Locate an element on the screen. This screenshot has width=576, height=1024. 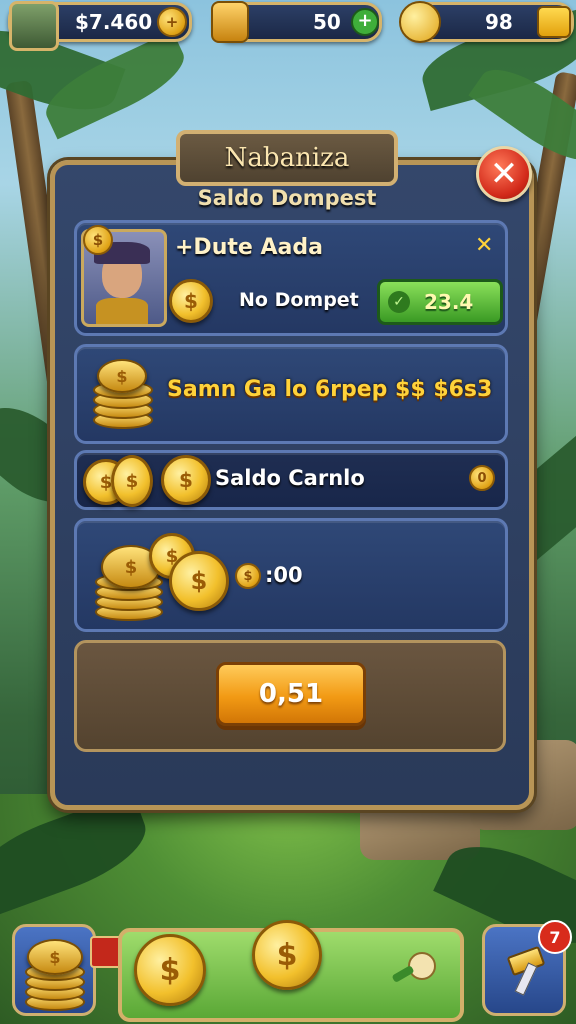
coin-icon: + is located at coordinates (172, 22).